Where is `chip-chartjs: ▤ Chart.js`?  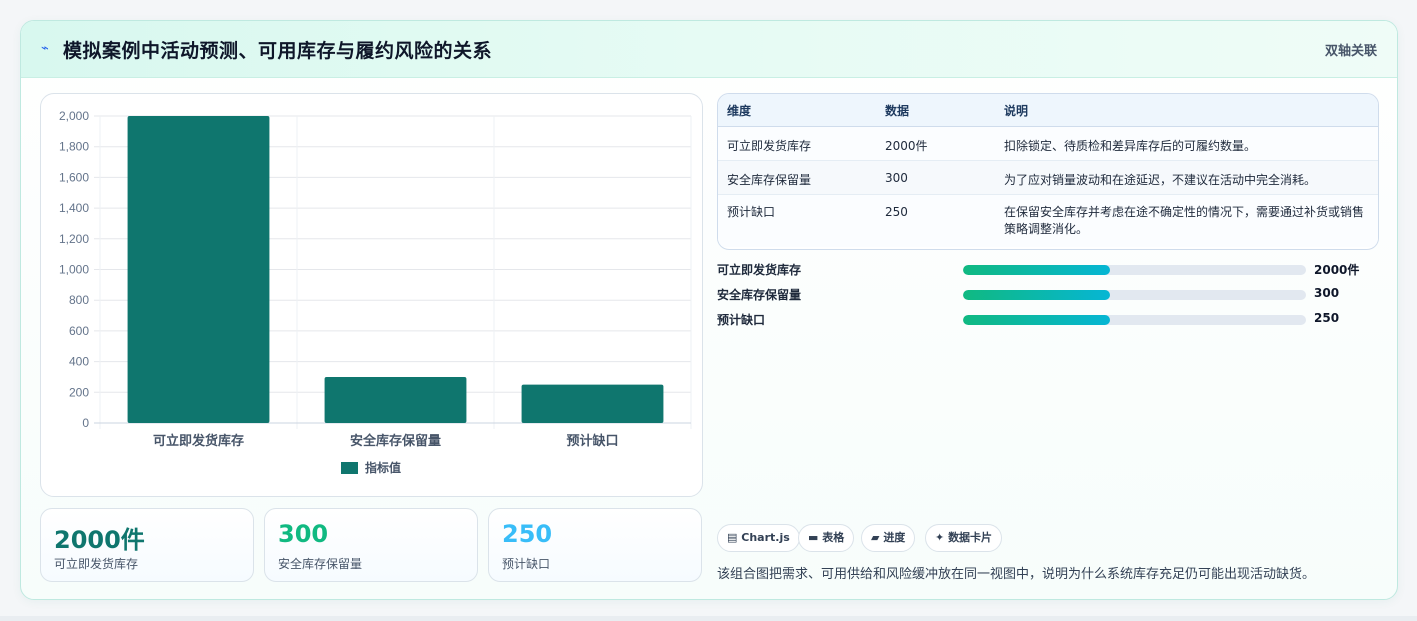 chip-chartjs: ▤ Chart.js is located at coordinates (758, 538).